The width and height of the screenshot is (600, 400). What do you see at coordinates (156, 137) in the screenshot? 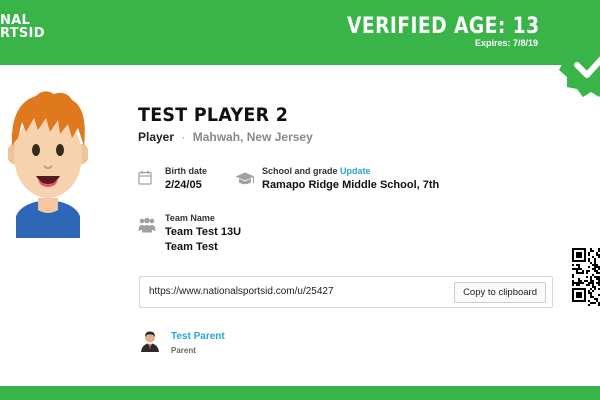
I see `player-role: Player` at bounding box center [156, 137].